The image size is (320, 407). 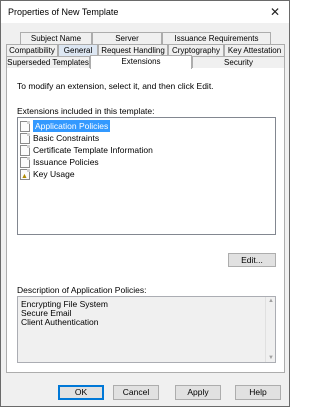 I want to click on tab-extensions: Extensions, so click(x=141, y=62).